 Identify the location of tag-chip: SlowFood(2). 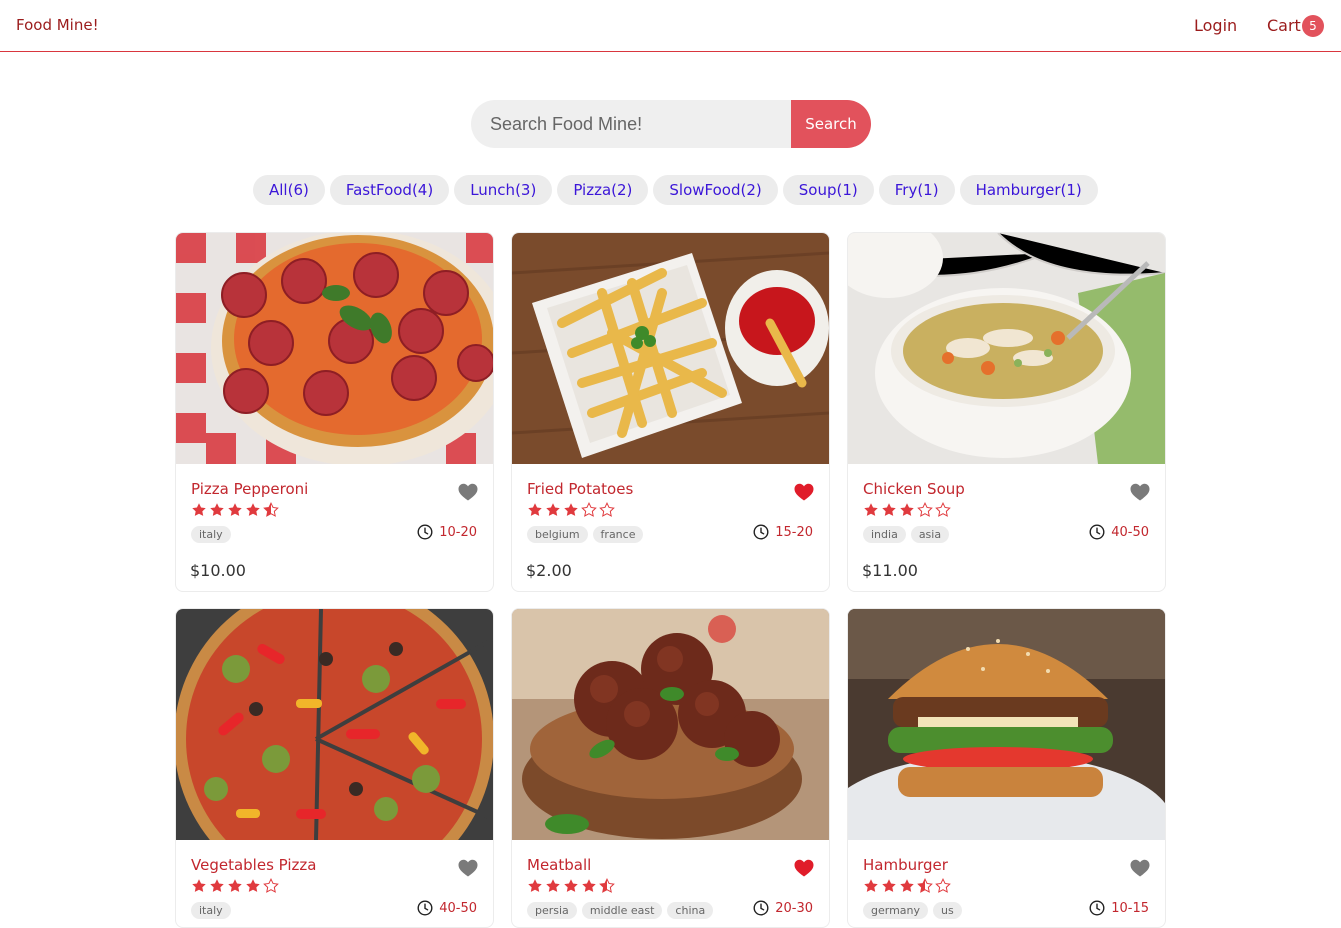
(715, 190).